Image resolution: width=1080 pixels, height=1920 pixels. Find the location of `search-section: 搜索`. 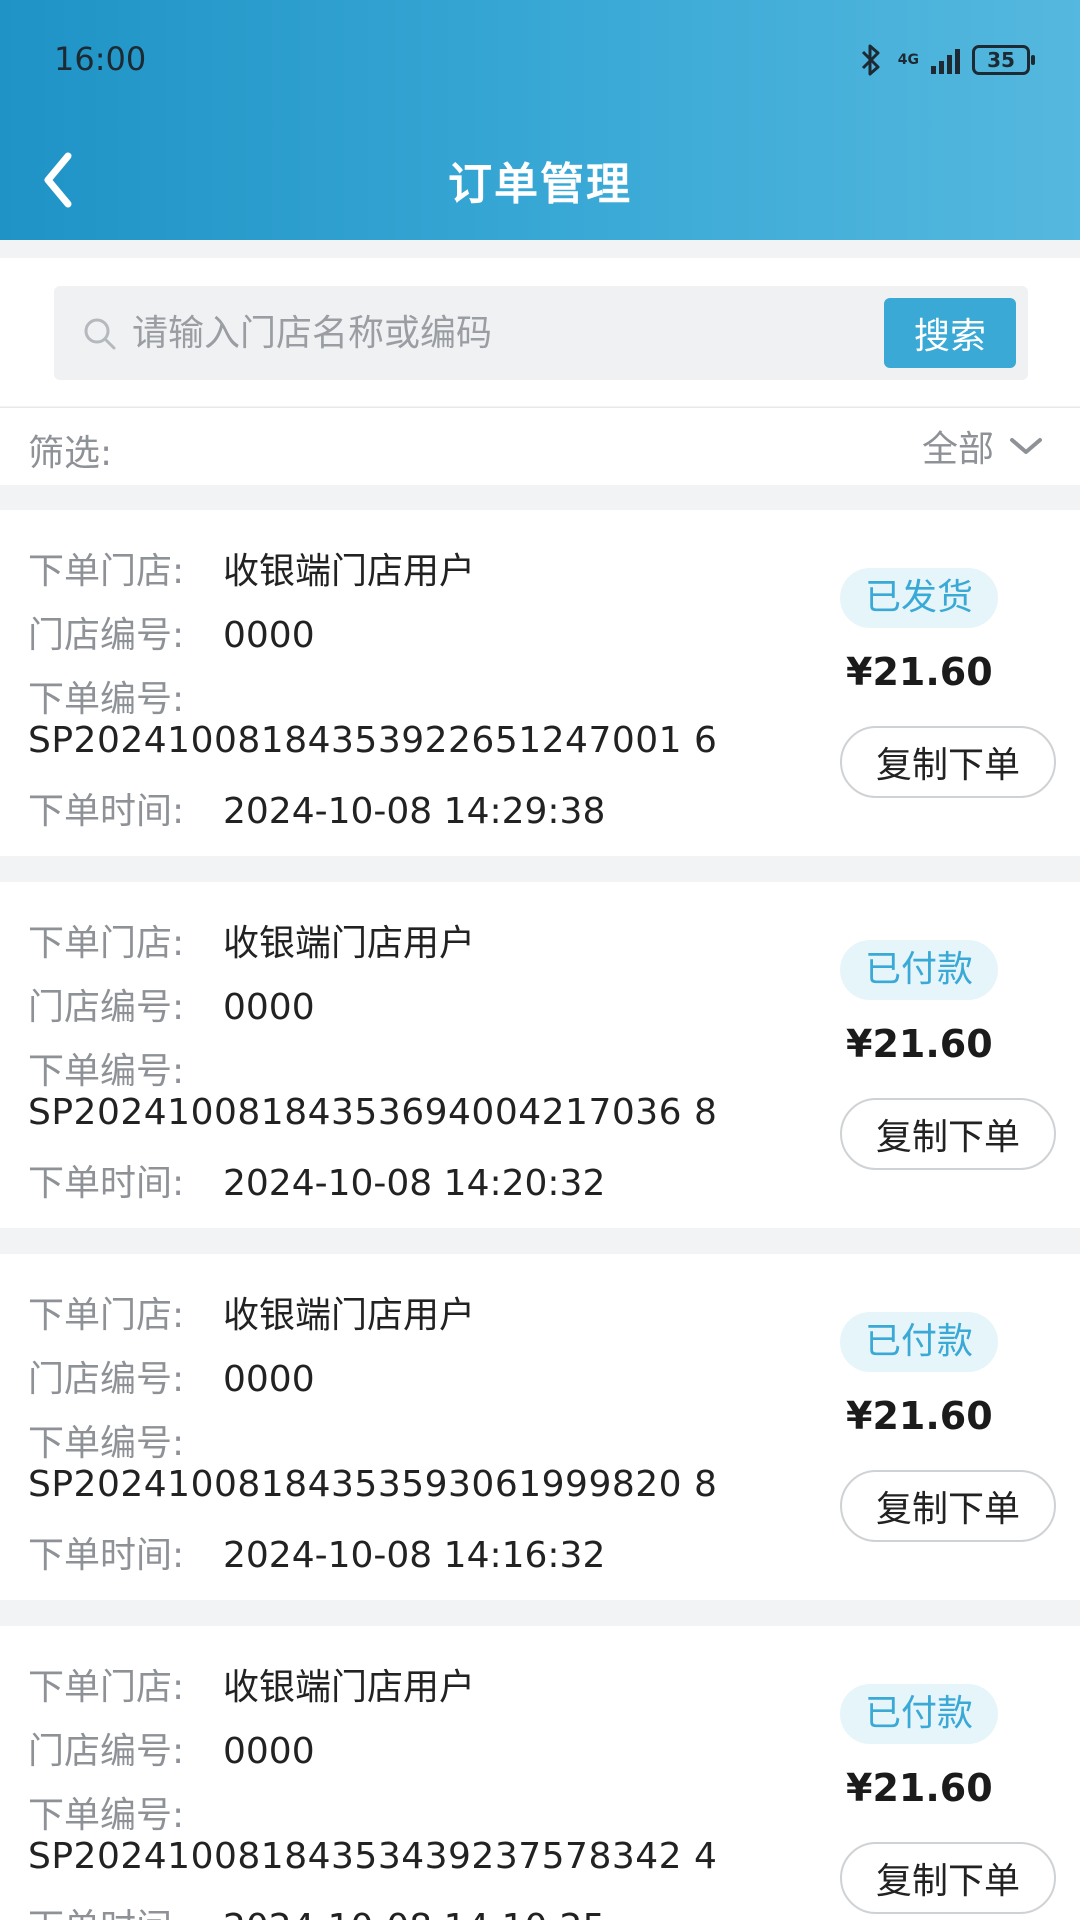

search-section: 搜索 is located at coordinates (540, 332).